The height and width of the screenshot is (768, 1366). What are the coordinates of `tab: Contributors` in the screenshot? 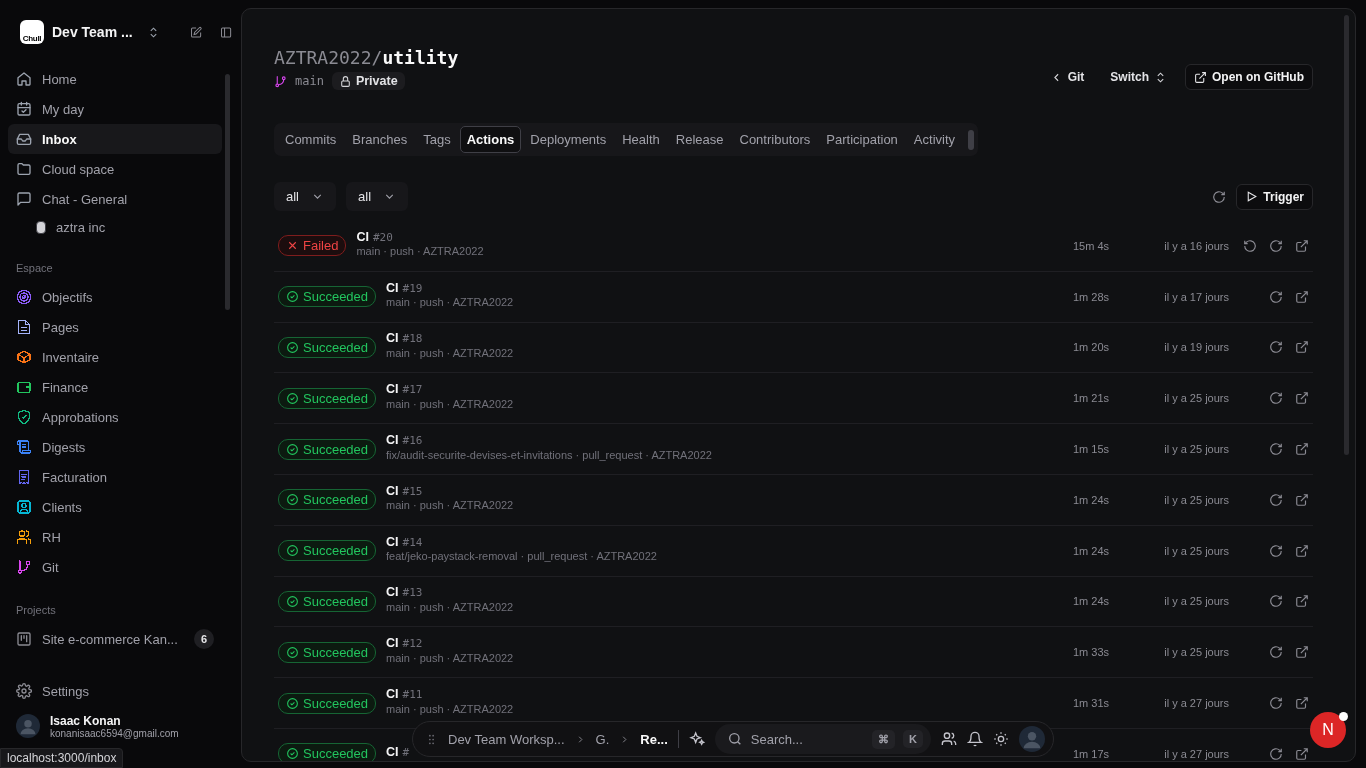 It's located at (775, 139).